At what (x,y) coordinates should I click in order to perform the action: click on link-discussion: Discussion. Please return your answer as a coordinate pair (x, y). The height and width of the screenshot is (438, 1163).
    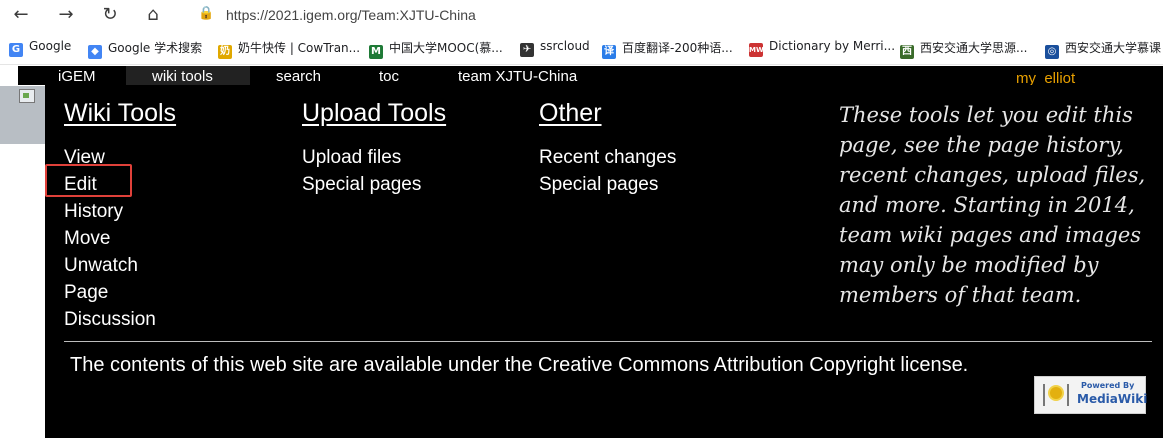
    Looking at the image, I should click on (120, 319).